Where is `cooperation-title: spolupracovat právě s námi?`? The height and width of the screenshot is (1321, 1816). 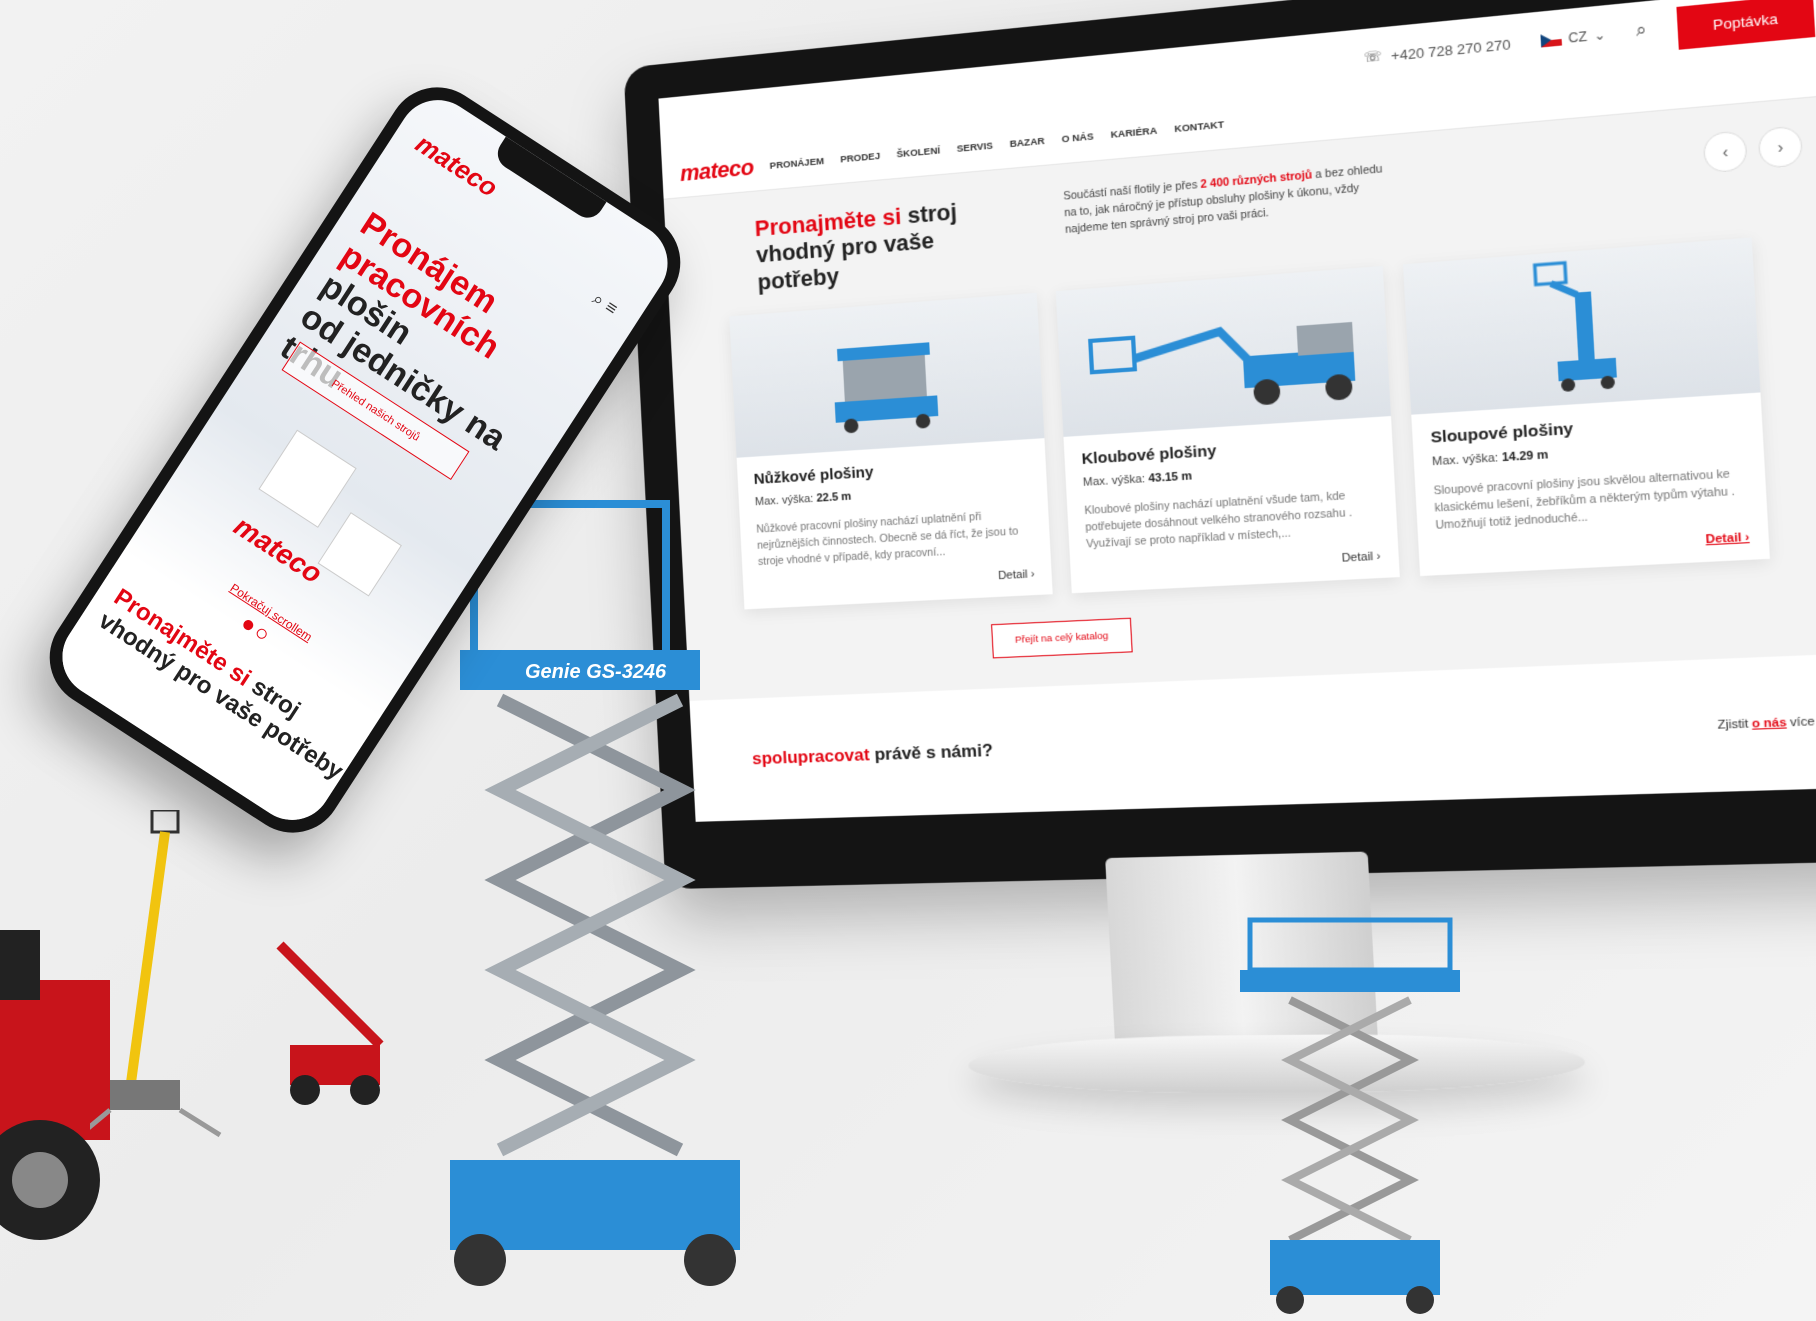 cooperation-title: spolupracovat právě s námi? is located at coordinates (873, 754).